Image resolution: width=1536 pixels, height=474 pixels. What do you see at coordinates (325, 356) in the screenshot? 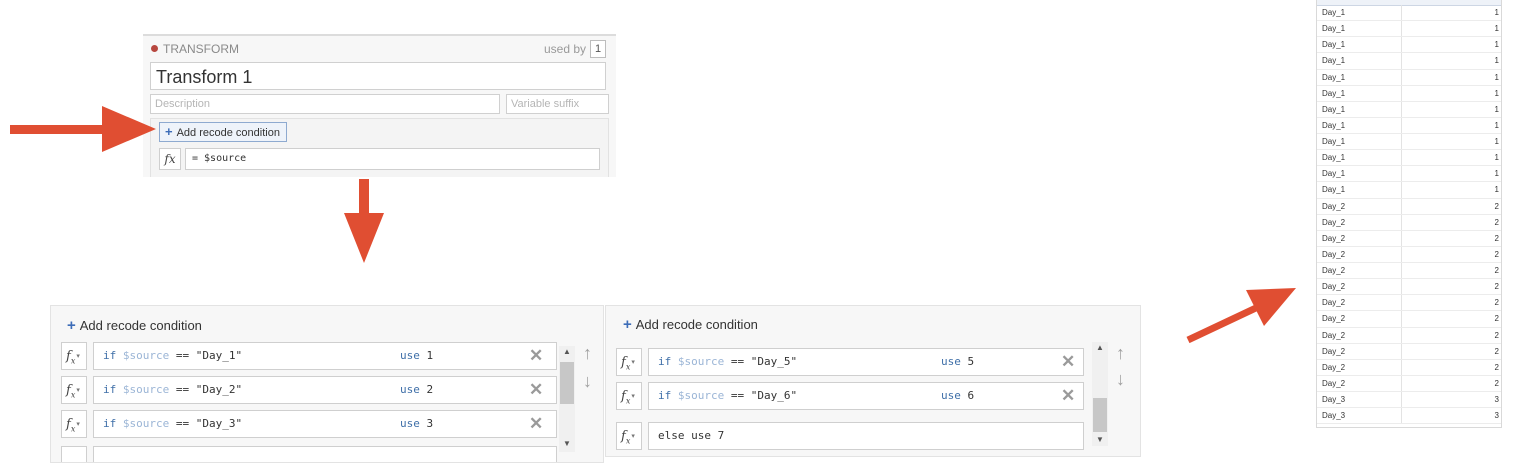
I see `recode-condition-input: if $source == "Day_1" use 1` at bounding box center [325, 356].